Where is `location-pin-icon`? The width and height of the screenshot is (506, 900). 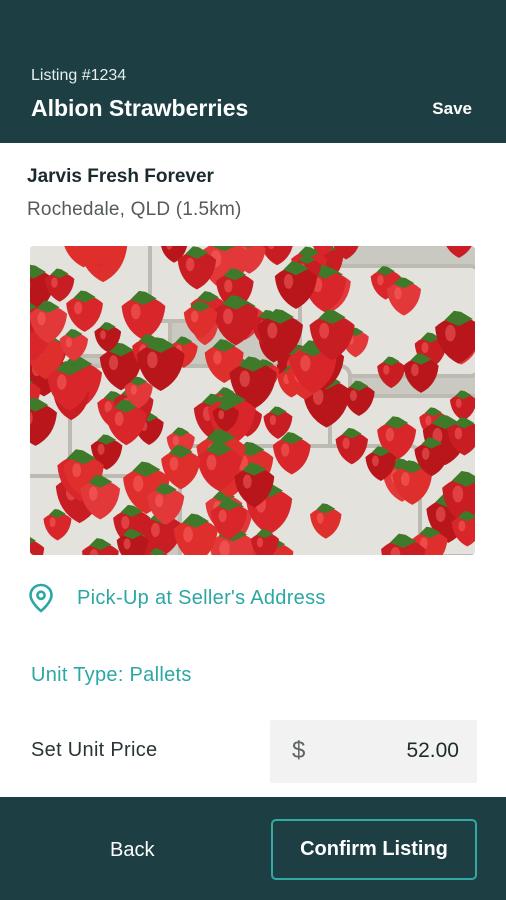 location-pin-icon is located at coordinates (41, 598).